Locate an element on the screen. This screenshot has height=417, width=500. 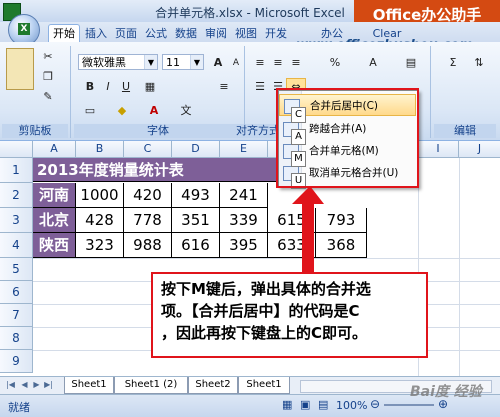
sum-icon: Σ is located at coordinates (453, 66).